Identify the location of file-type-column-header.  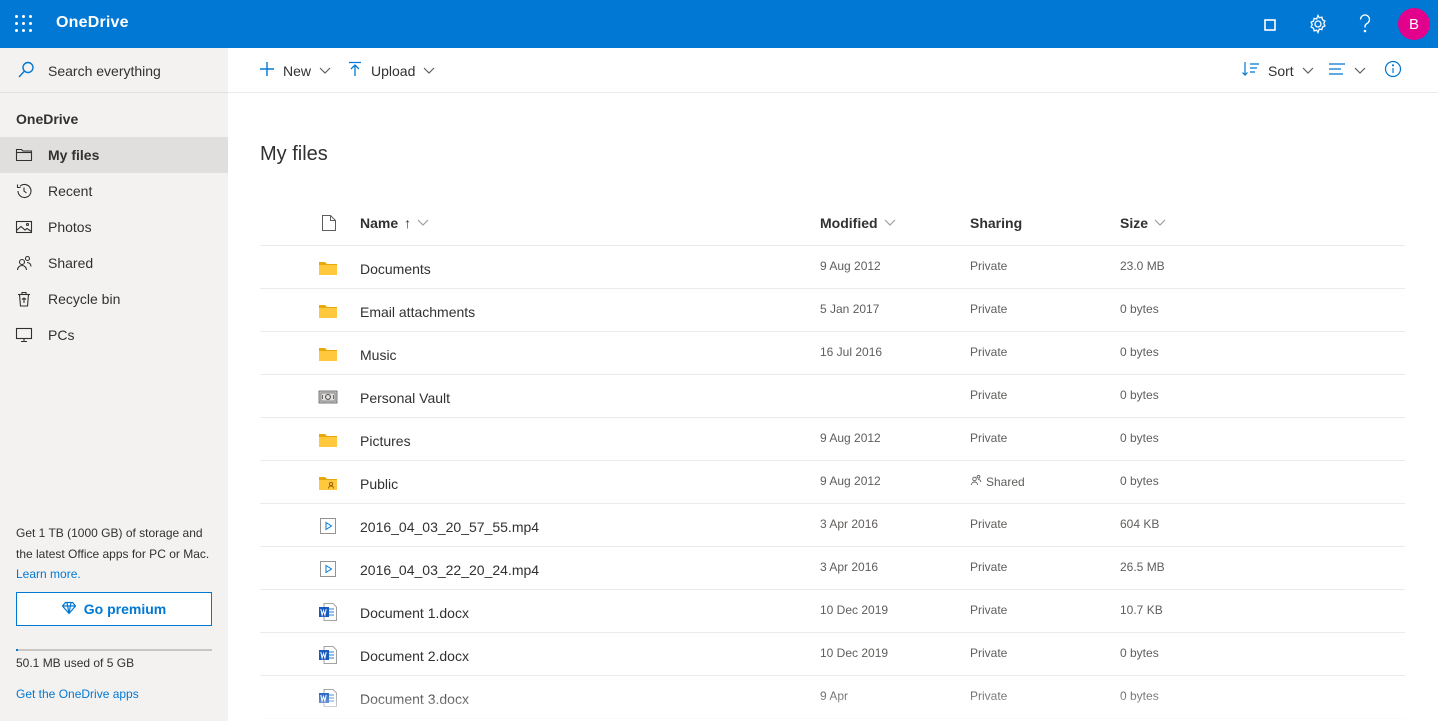
(329, 224).